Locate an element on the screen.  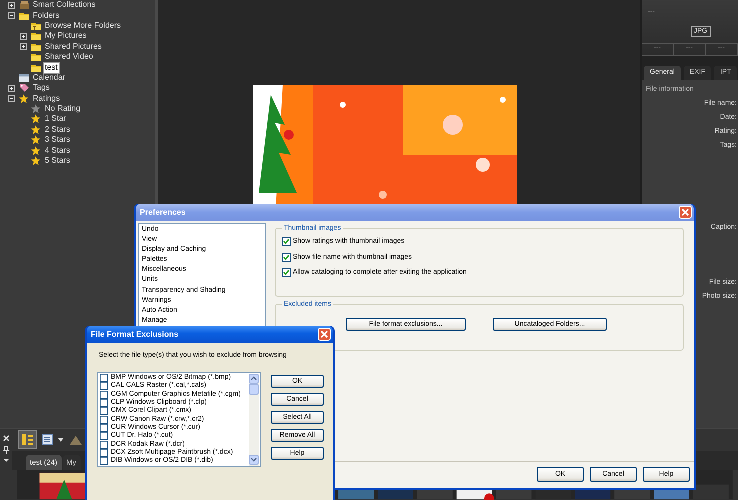
tree-view-button is located at coordinates (27, 440).